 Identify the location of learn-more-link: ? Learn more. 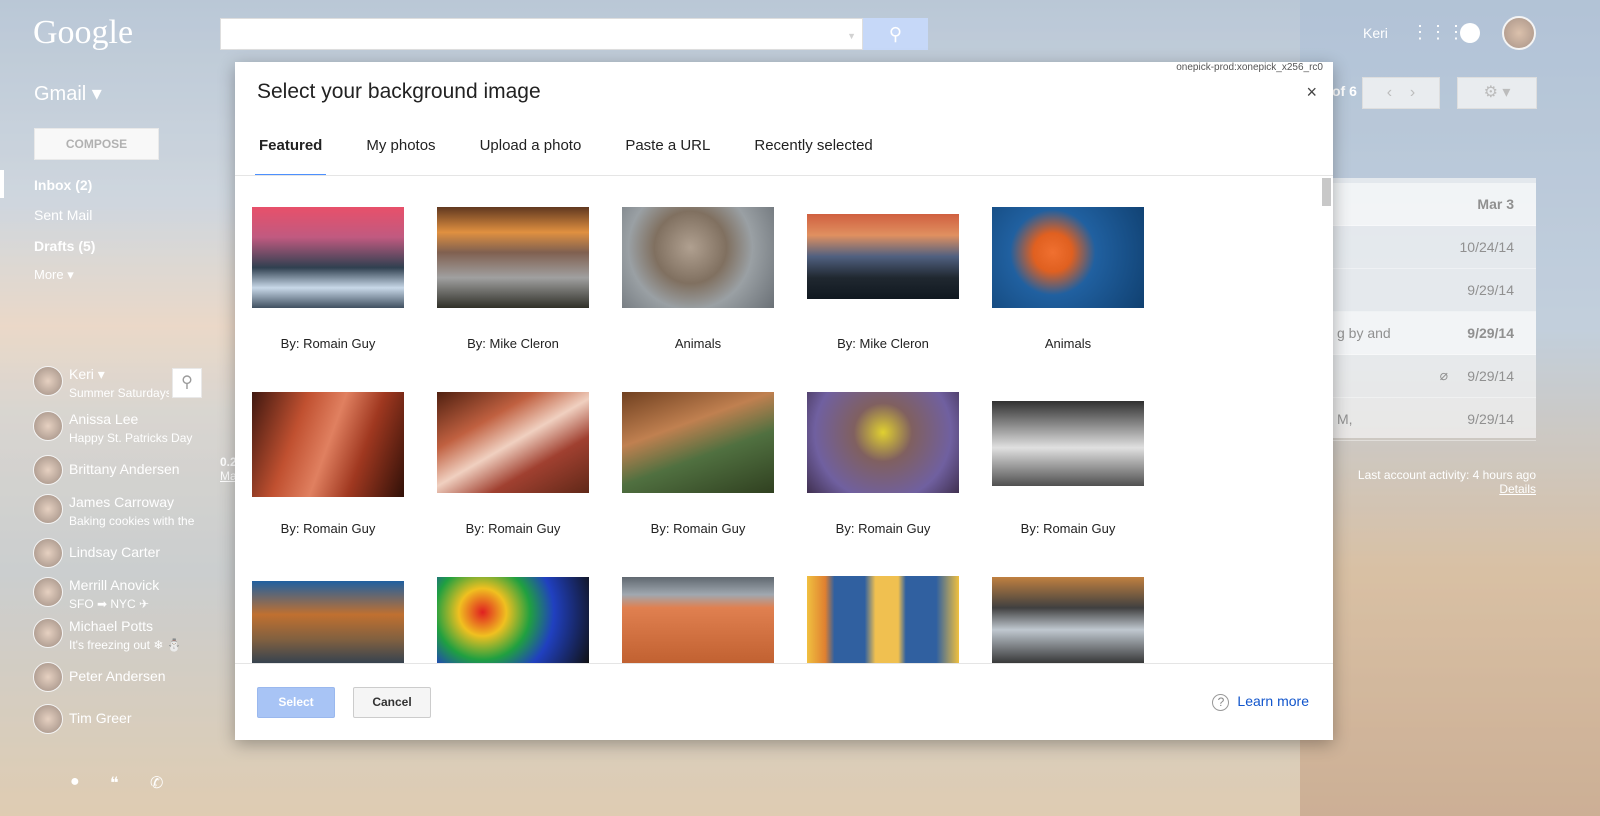
(1260, 702).